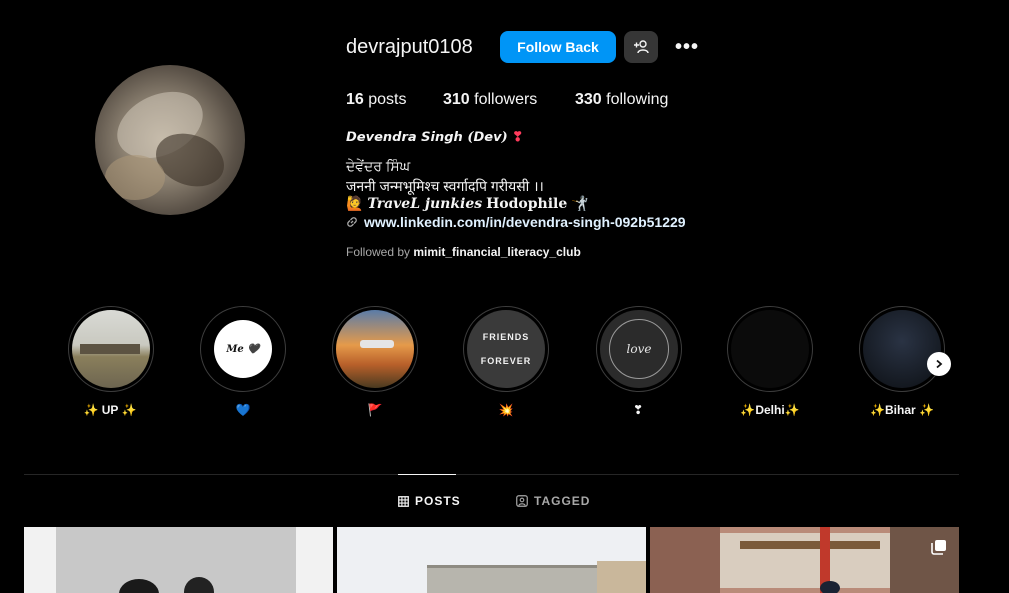 This screenshot has height=593, width=1009. Describe the element at coordinates (403, 501) in the screenshot. I see `grid-icon` at that location.